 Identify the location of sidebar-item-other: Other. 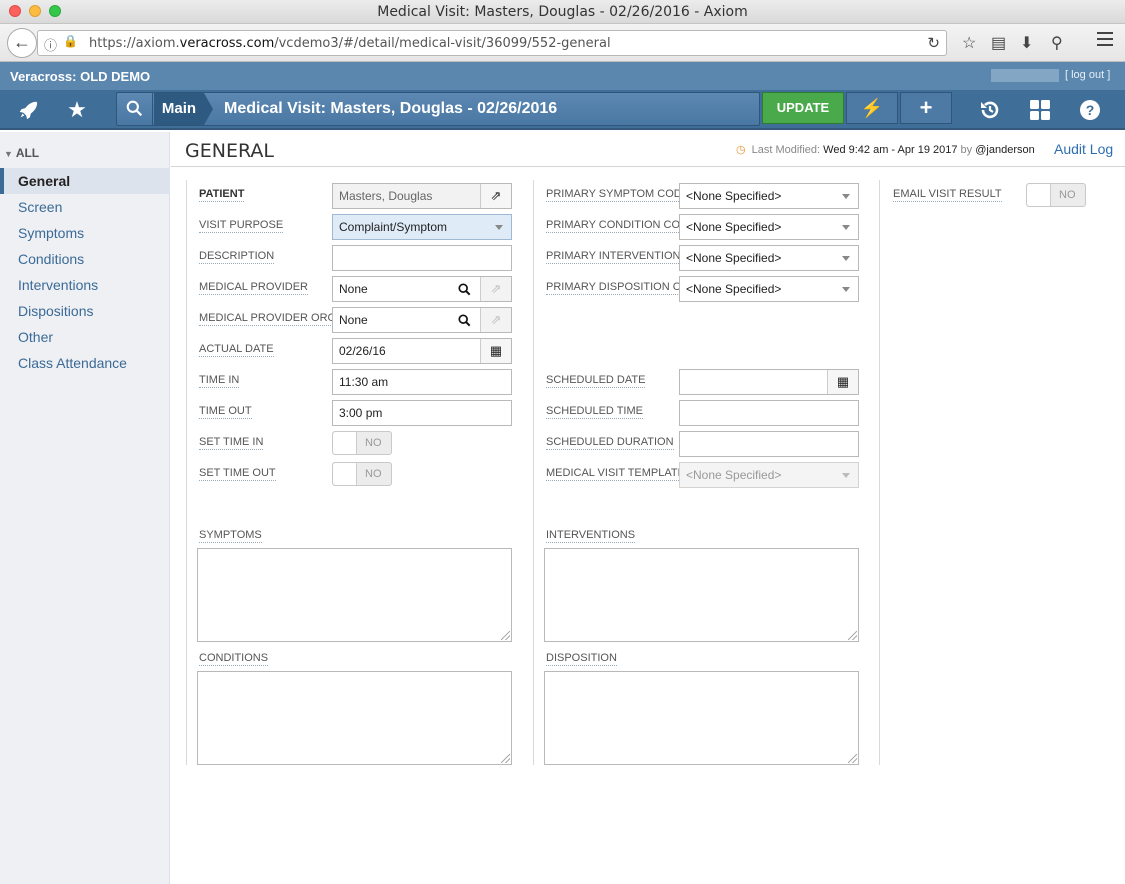
(85, 337).